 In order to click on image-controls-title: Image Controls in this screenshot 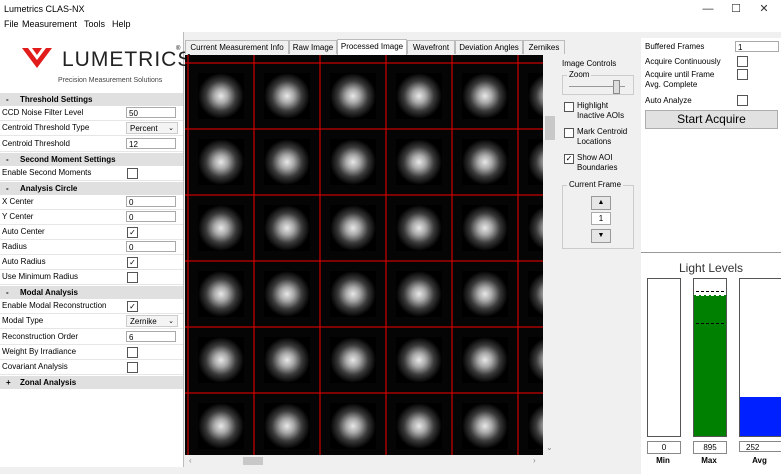, I will do `click(589, 63)`.